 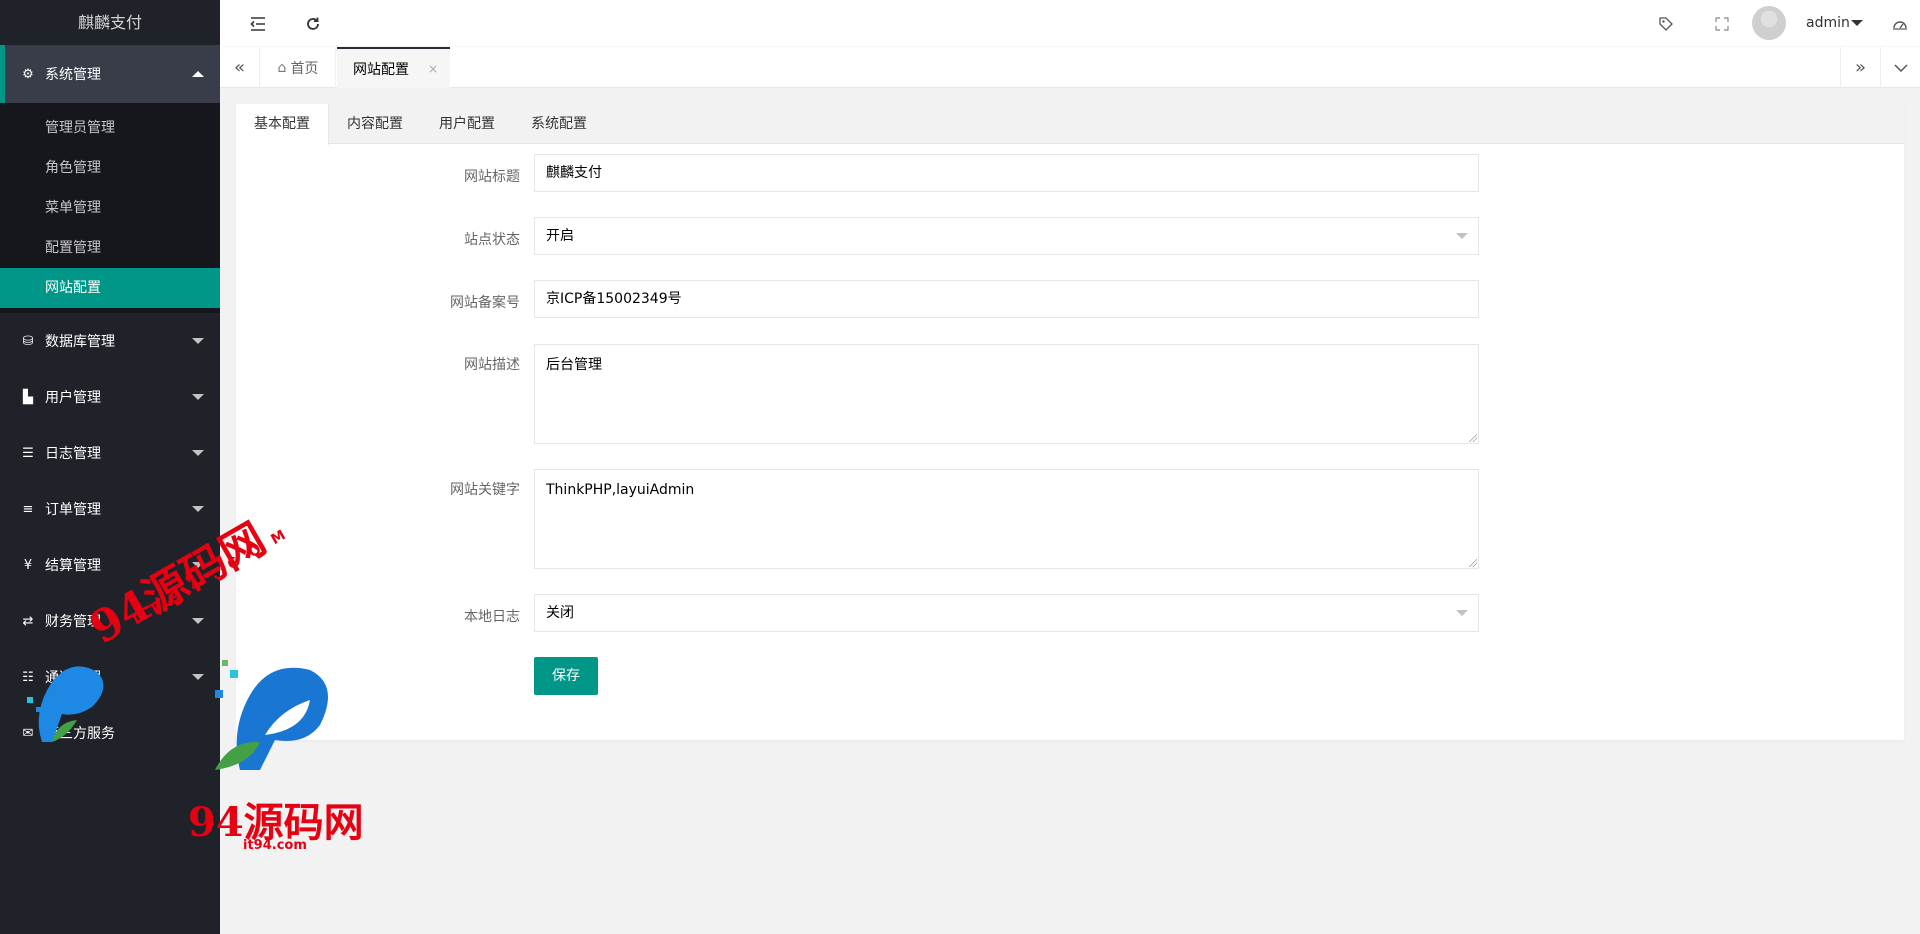 I want to click on subnav-item-menus: 菜单管理, so click(x=110, y=208).